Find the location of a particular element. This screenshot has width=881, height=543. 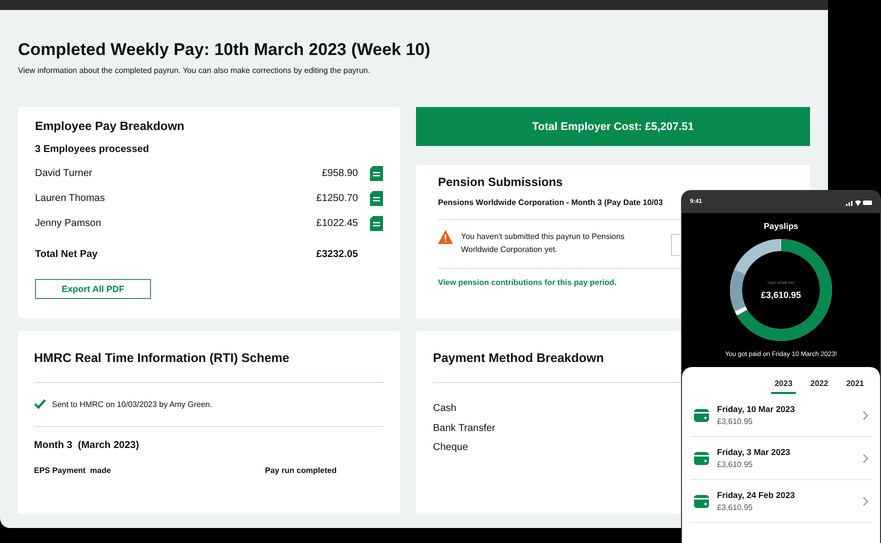

payslip-date: Friday, 24 Feb 2023 is located at coordinates (756, 495).